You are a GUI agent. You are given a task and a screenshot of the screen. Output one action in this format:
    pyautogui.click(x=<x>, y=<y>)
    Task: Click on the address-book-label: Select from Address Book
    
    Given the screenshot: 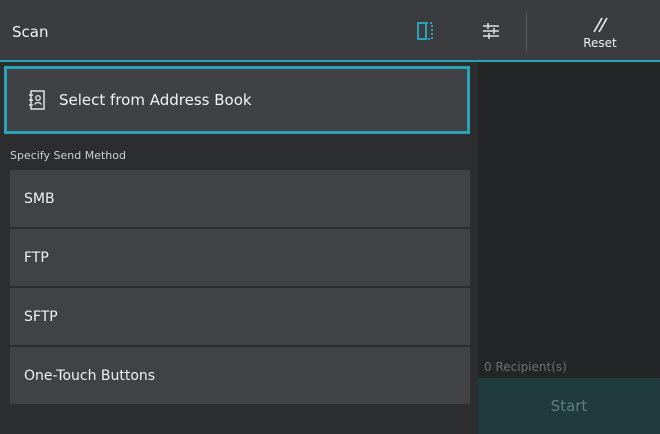 What is the action you would take?
    pyautogui.click(x=155, y=100)
    